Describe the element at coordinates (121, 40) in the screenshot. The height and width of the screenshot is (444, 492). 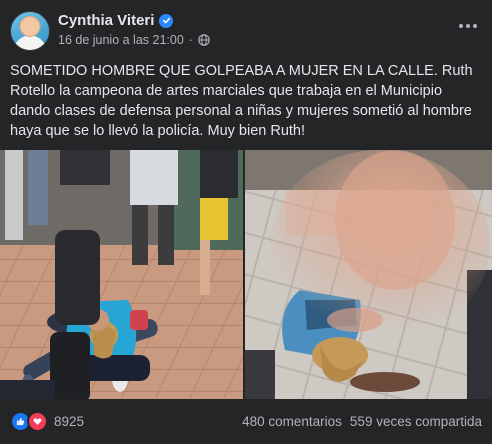
I see `post-timestamp: 16 de junio a las 21:00` at that location.